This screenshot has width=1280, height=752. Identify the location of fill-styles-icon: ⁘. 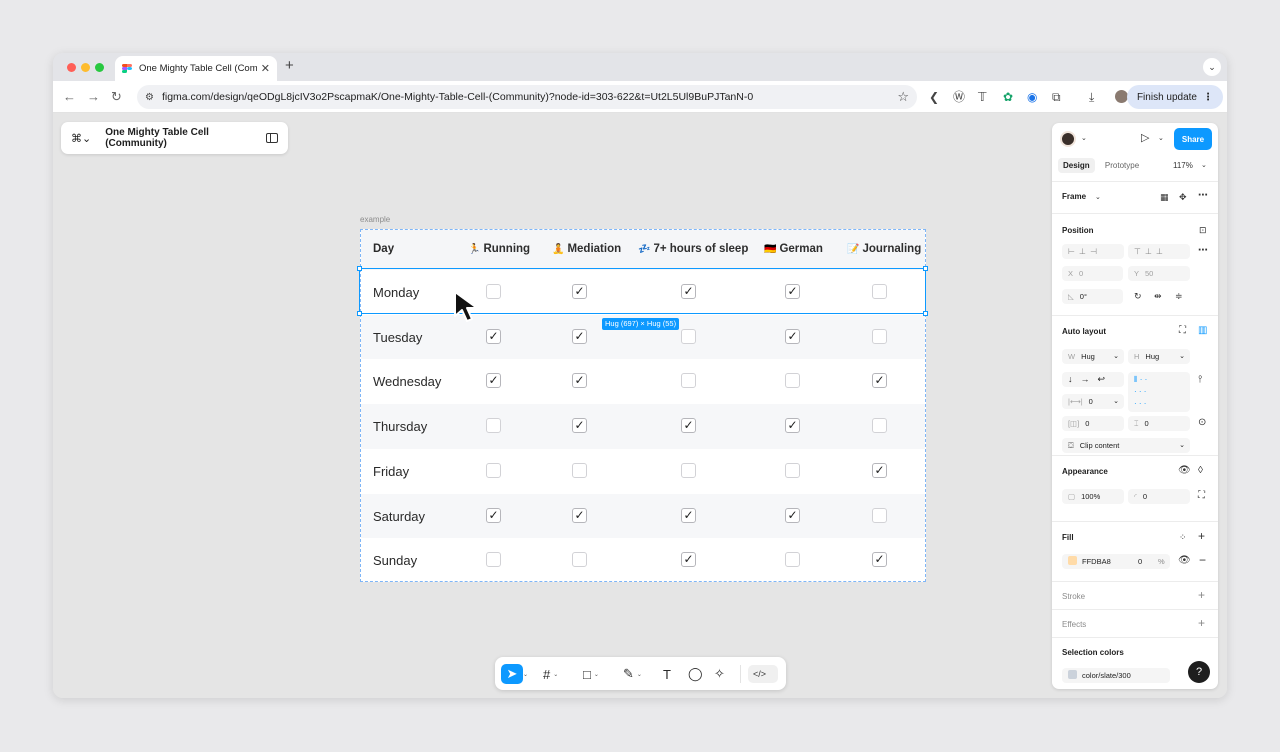
(1183, 537).